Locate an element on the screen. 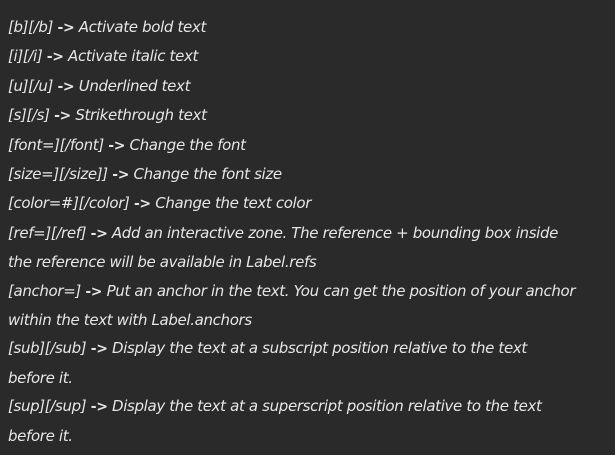 The image size is (615, 455). tag-text: [ref=][/ref] is located at coordinates (47, 232).